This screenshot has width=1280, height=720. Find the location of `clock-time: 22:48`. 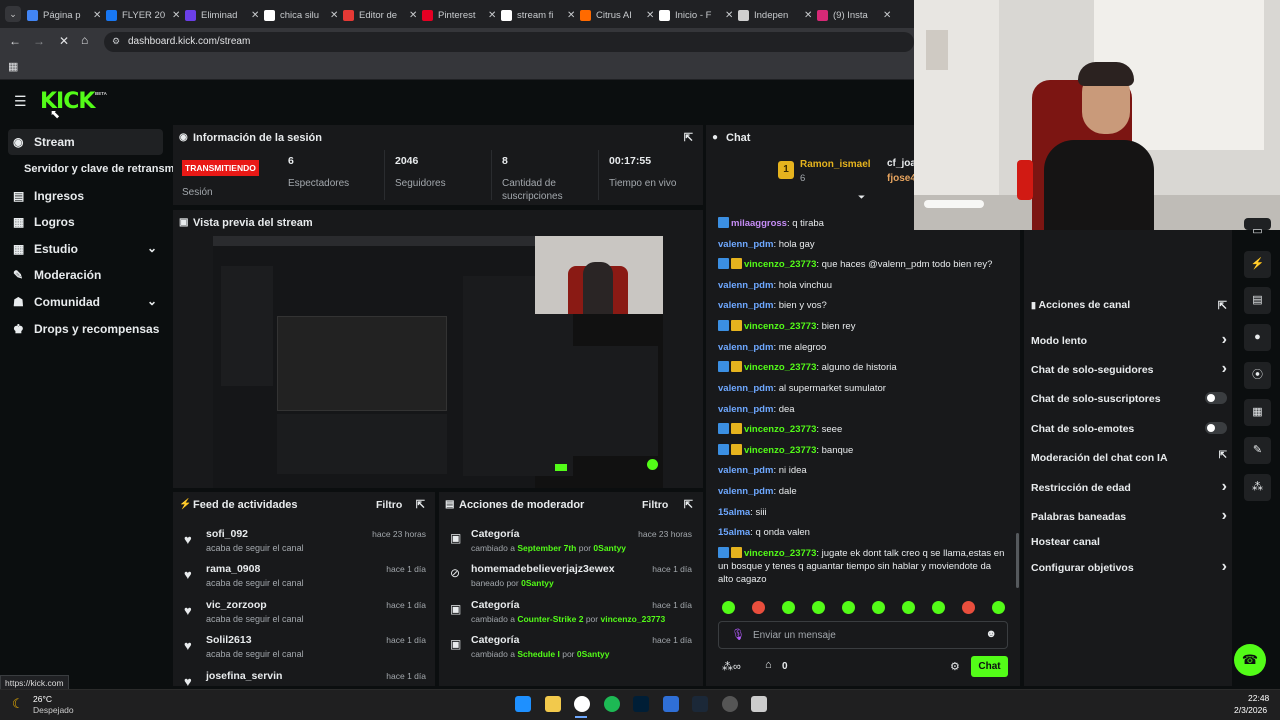

clock-time: 22:48 is located at coordinates (1258, 698).